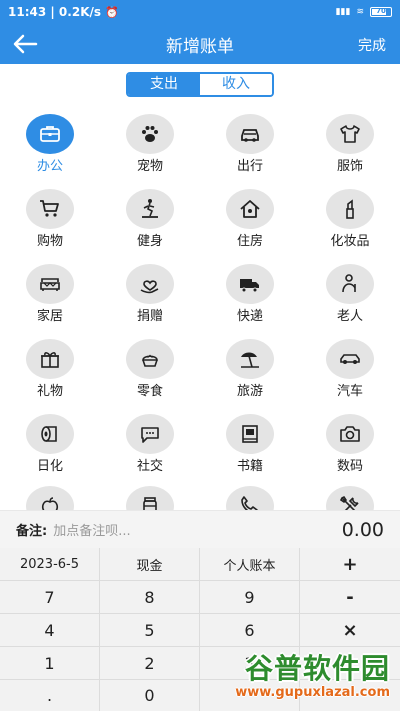  I want to click on category-snacks: 零食, so click(150, 372).